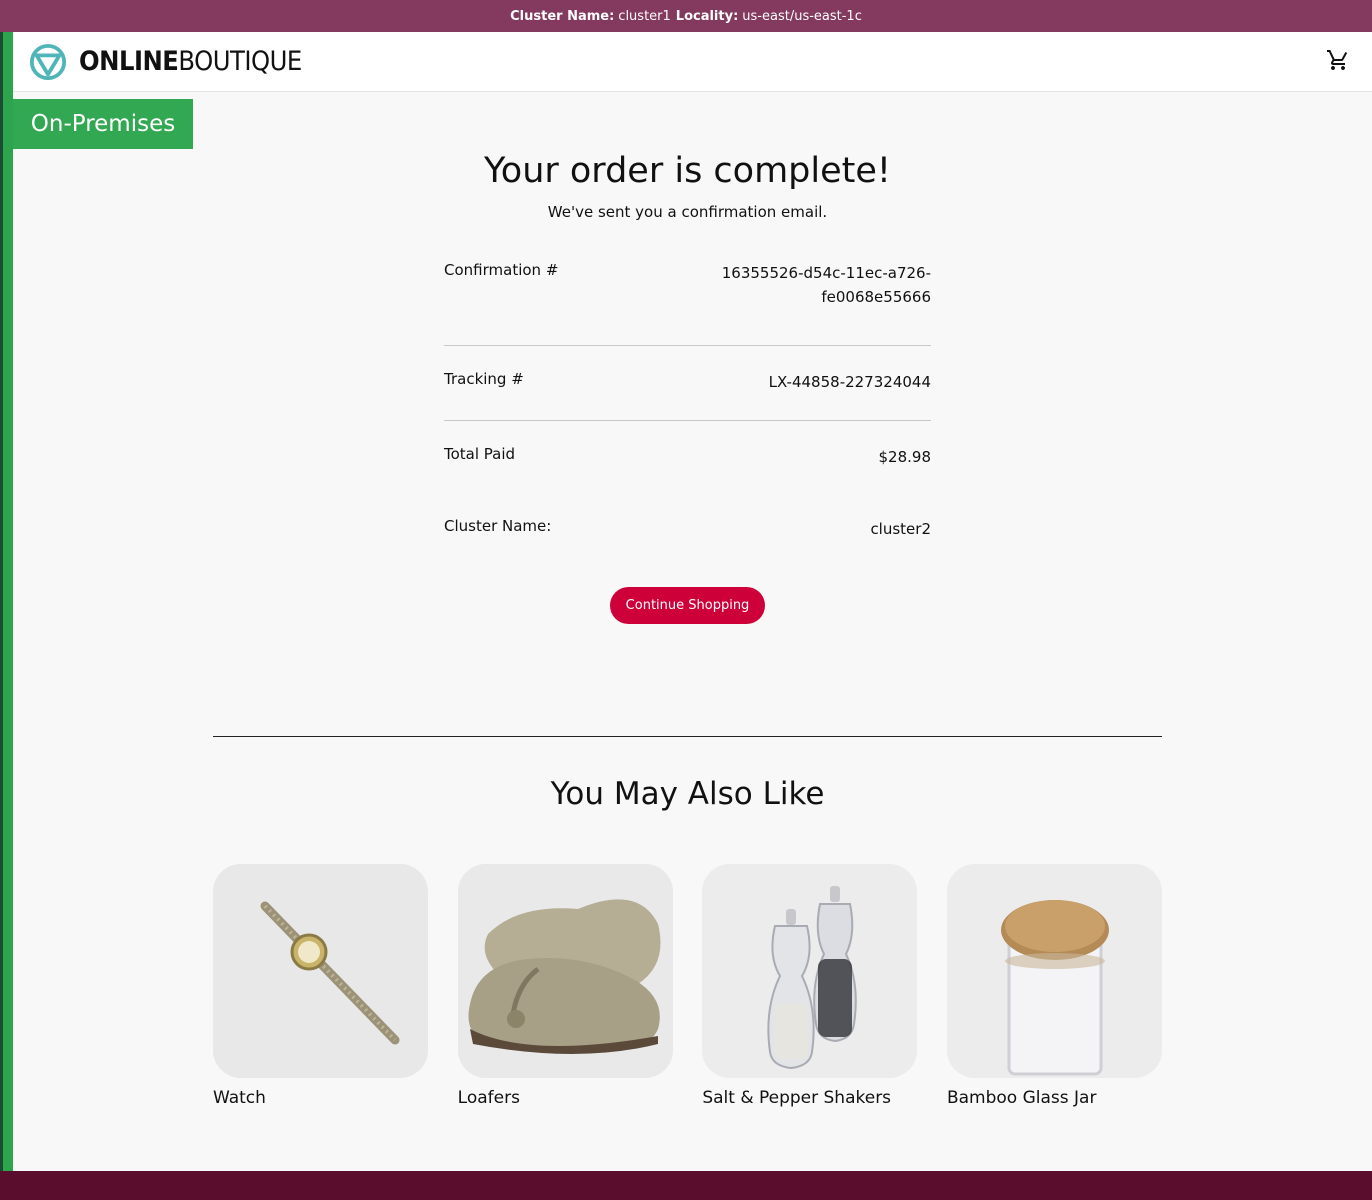  What do you see at coordinates (686, 1185) in the screenshot?
I see `footer` at bounding box center [686, 1185].